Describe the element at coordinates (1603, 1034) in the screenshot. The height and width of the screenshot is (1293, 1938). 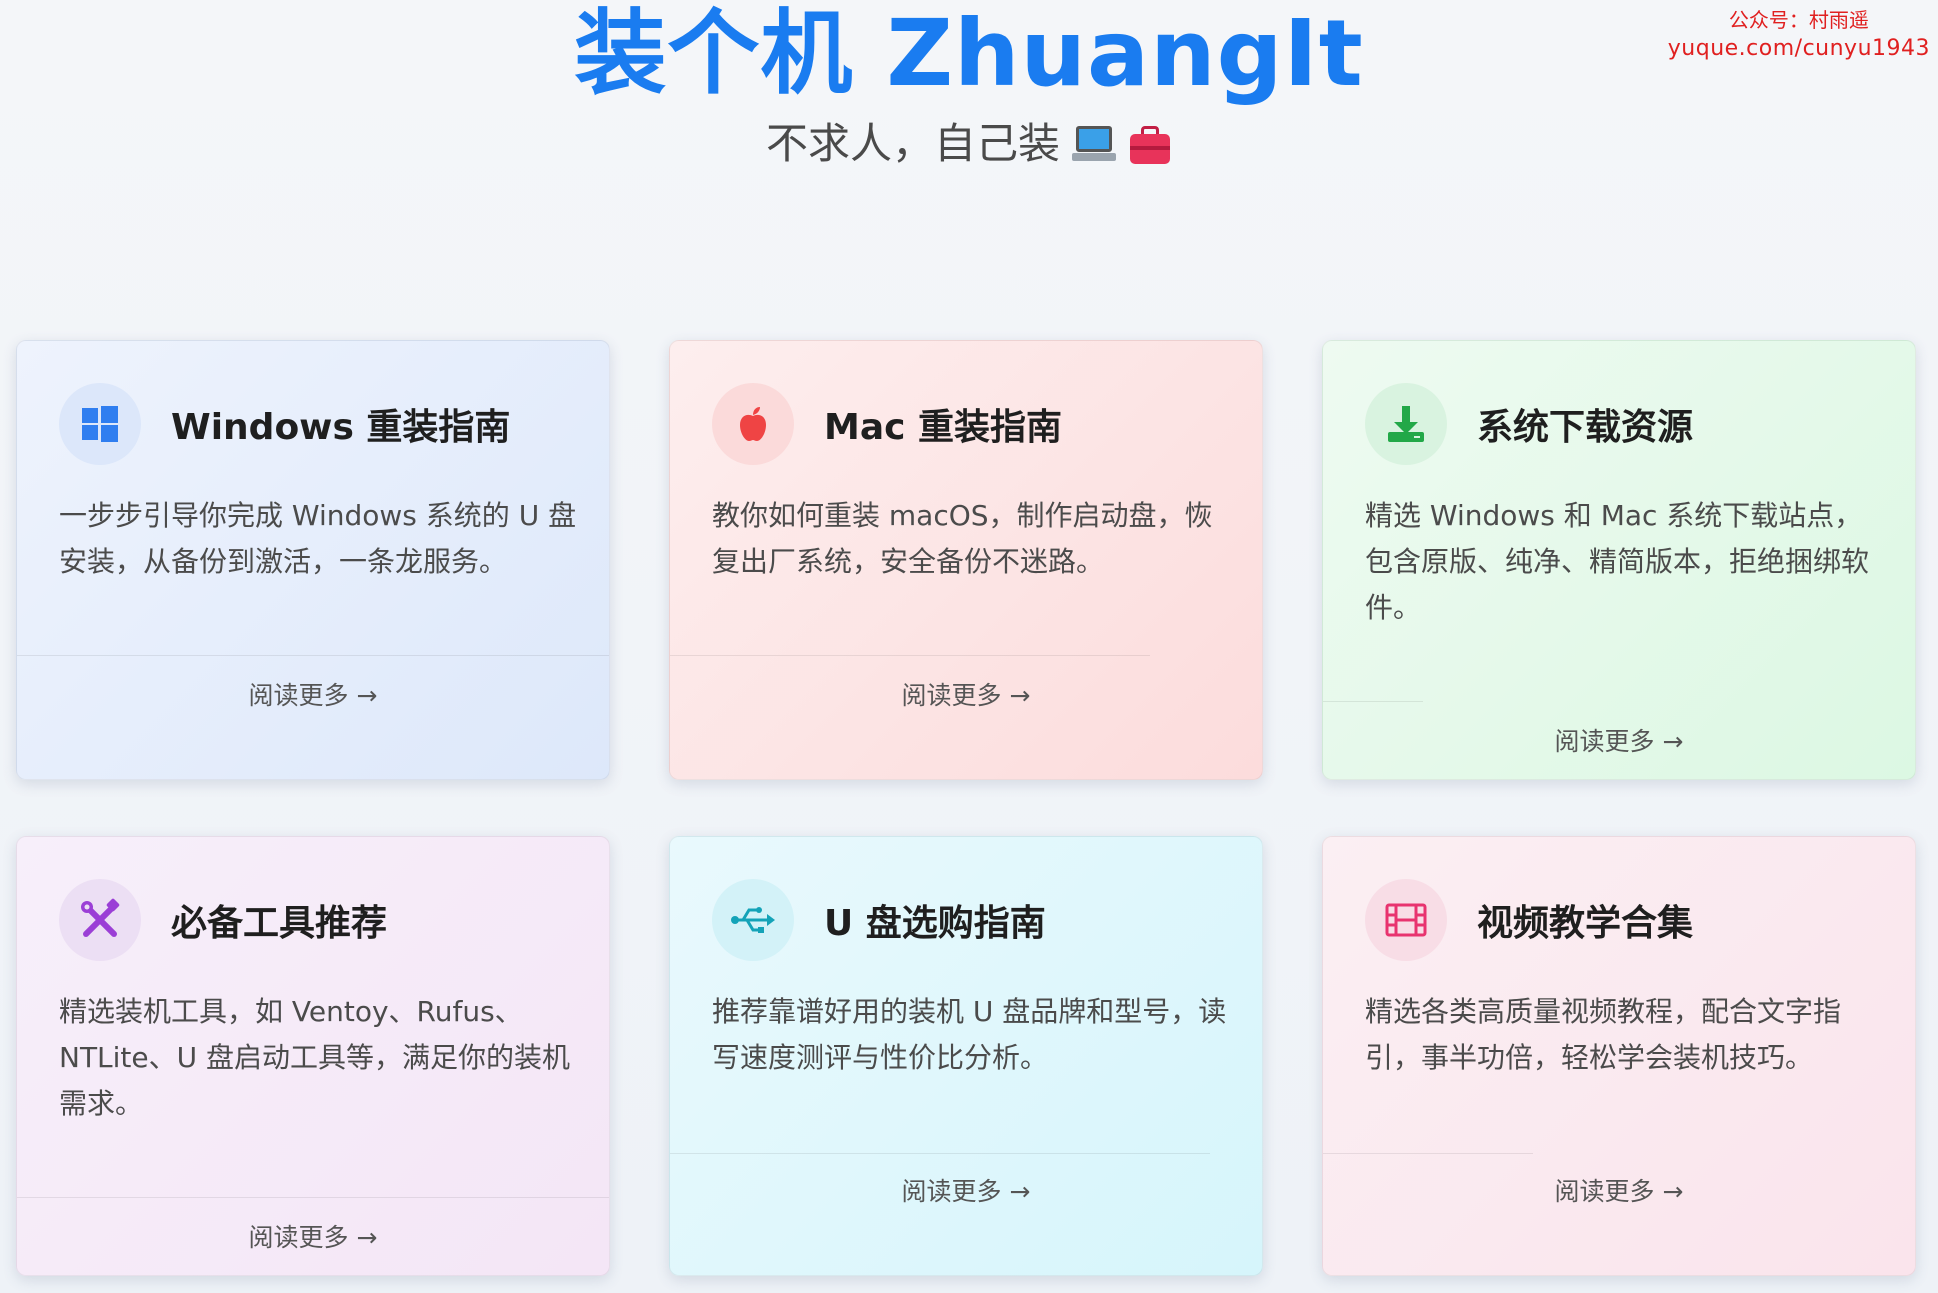
I see `card-description: 精选各类高质量视频教程，配合文字指引，事半功倍，轻松学会装机技巧。` at that location.